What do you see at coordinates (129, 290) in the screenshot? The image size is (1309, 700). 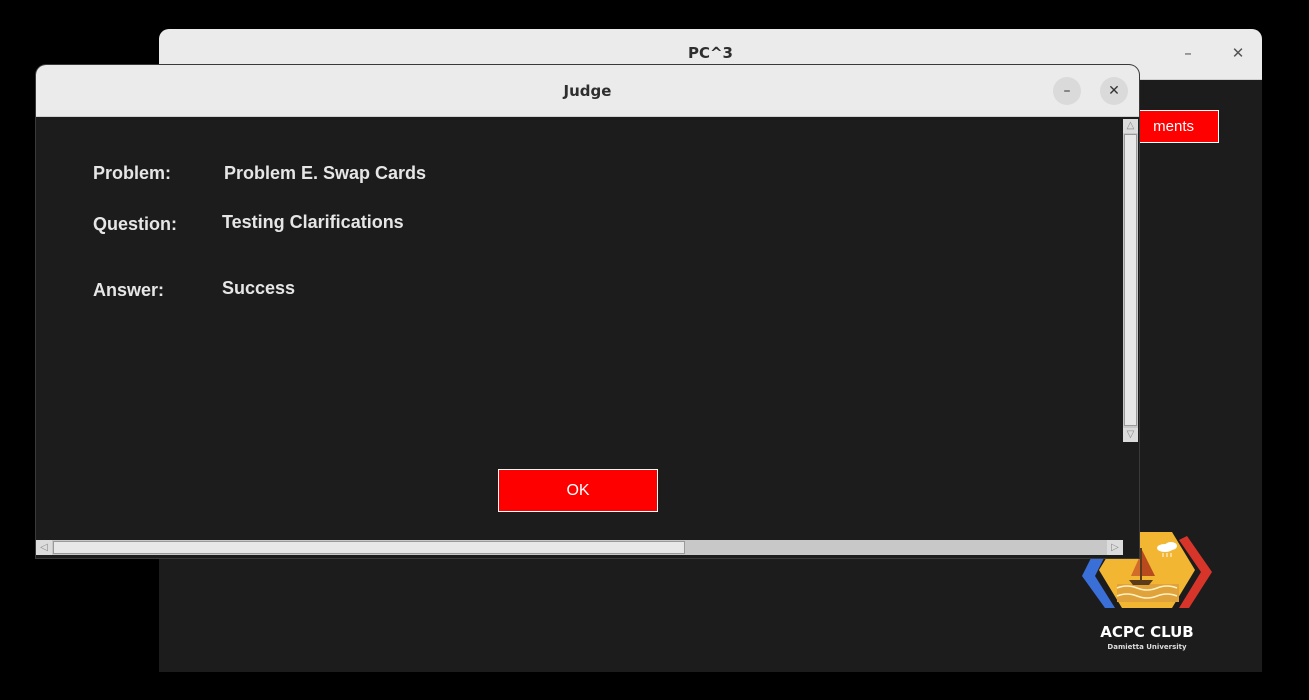 I see `answer-label: Answer:` at bounding box center [129, 290].